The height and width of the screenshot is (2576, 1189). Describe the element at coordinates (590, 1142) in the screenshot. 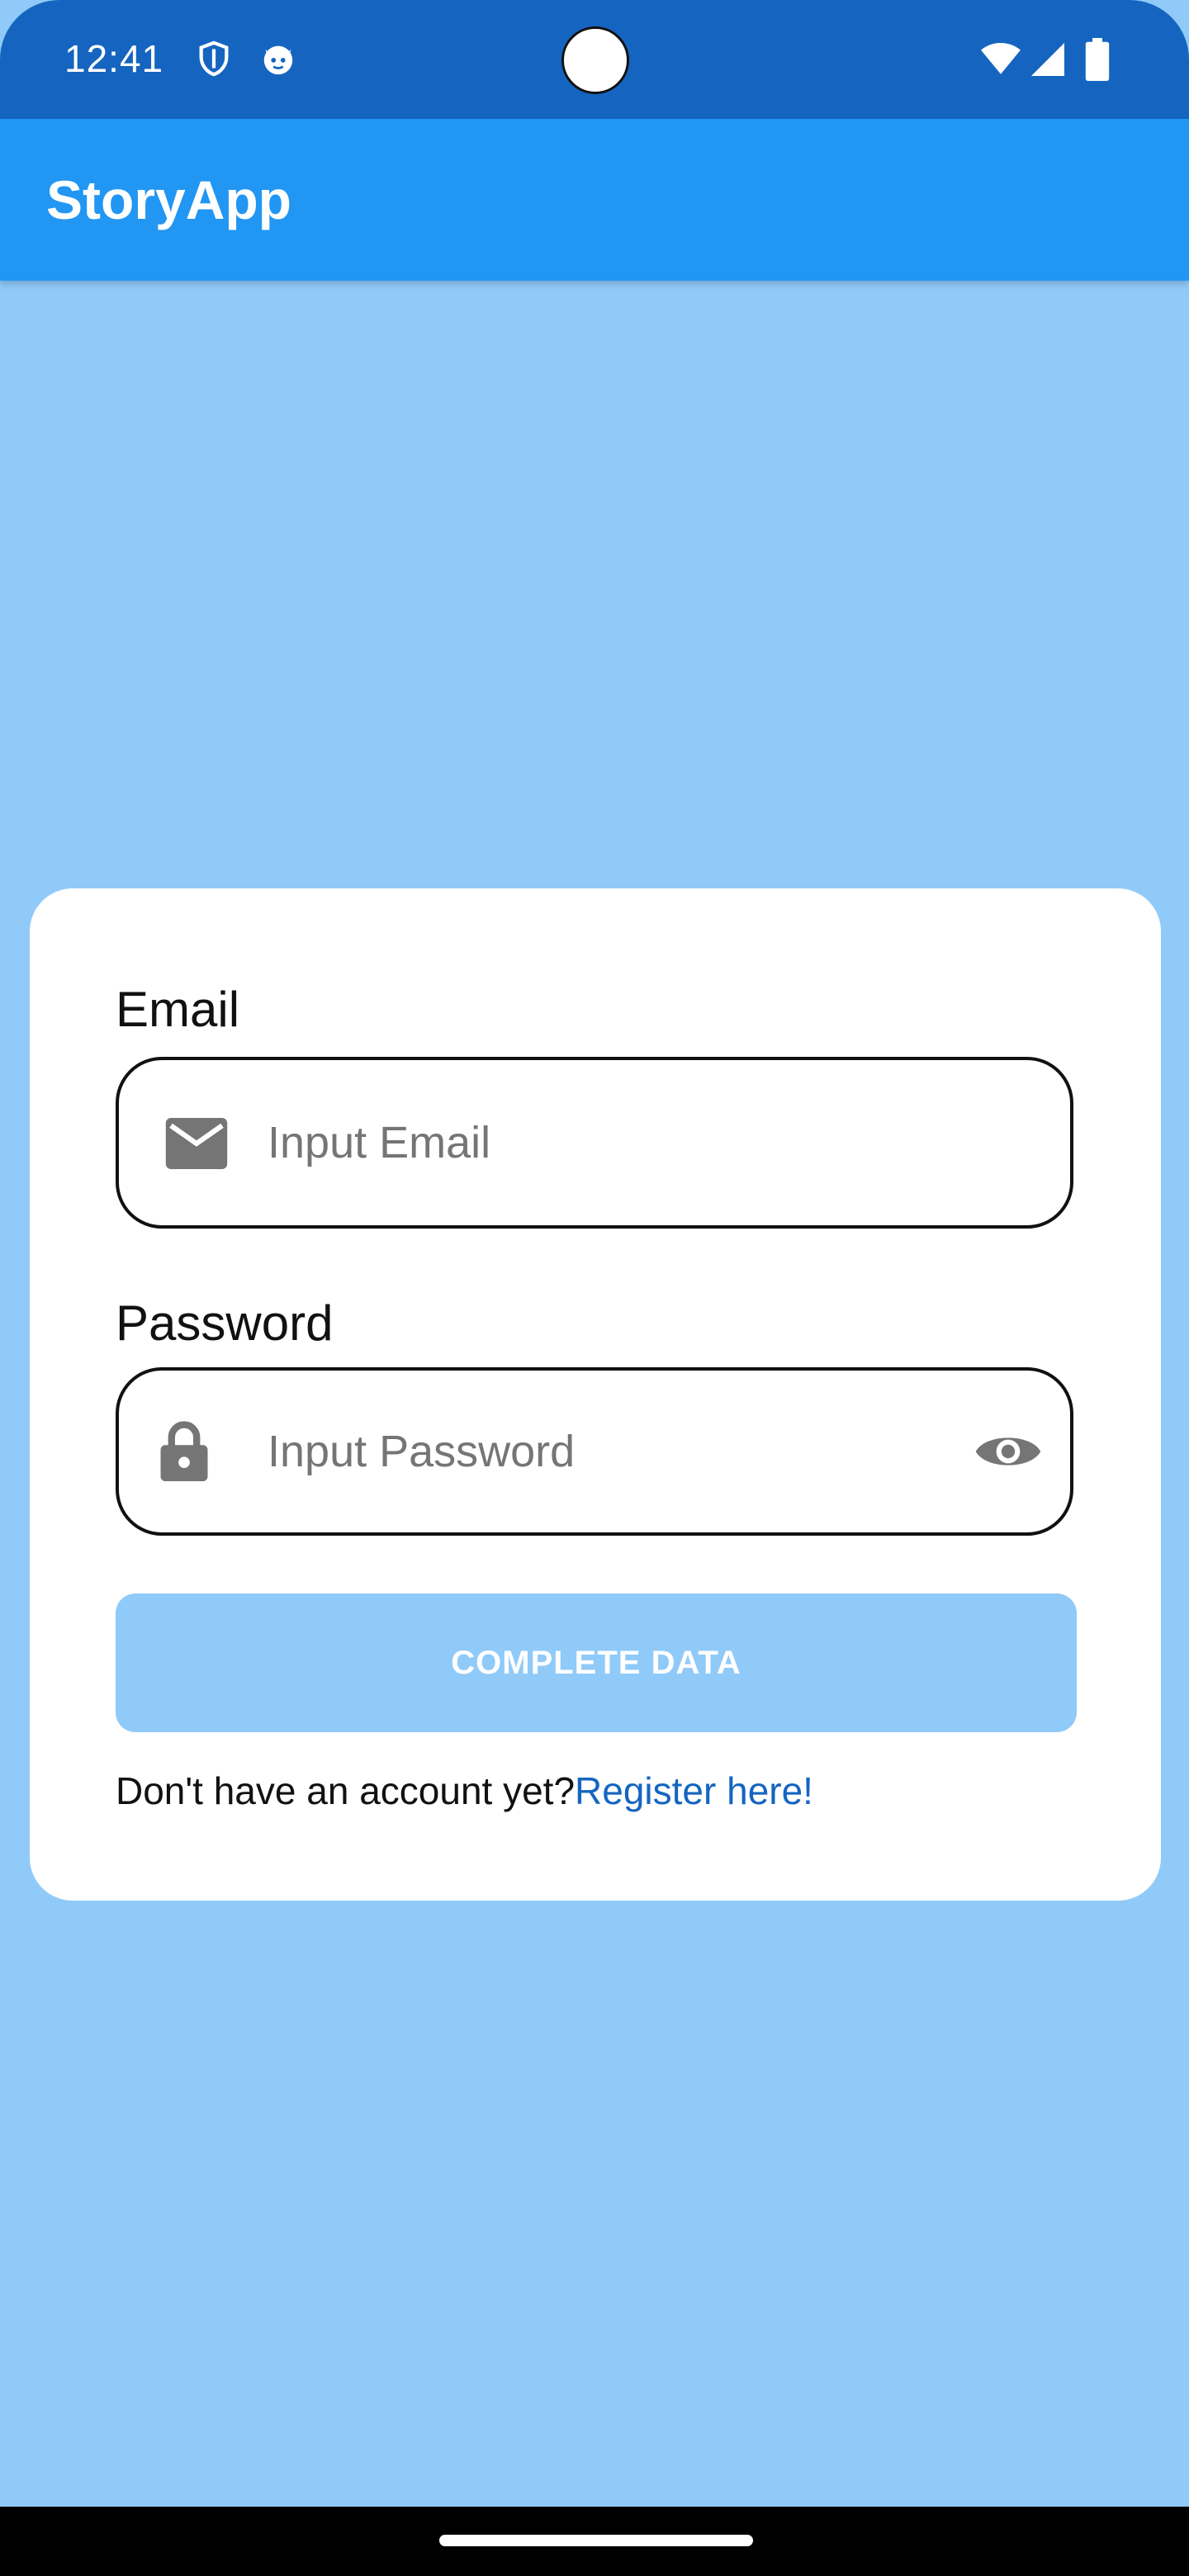

I see `email-input` at that location.